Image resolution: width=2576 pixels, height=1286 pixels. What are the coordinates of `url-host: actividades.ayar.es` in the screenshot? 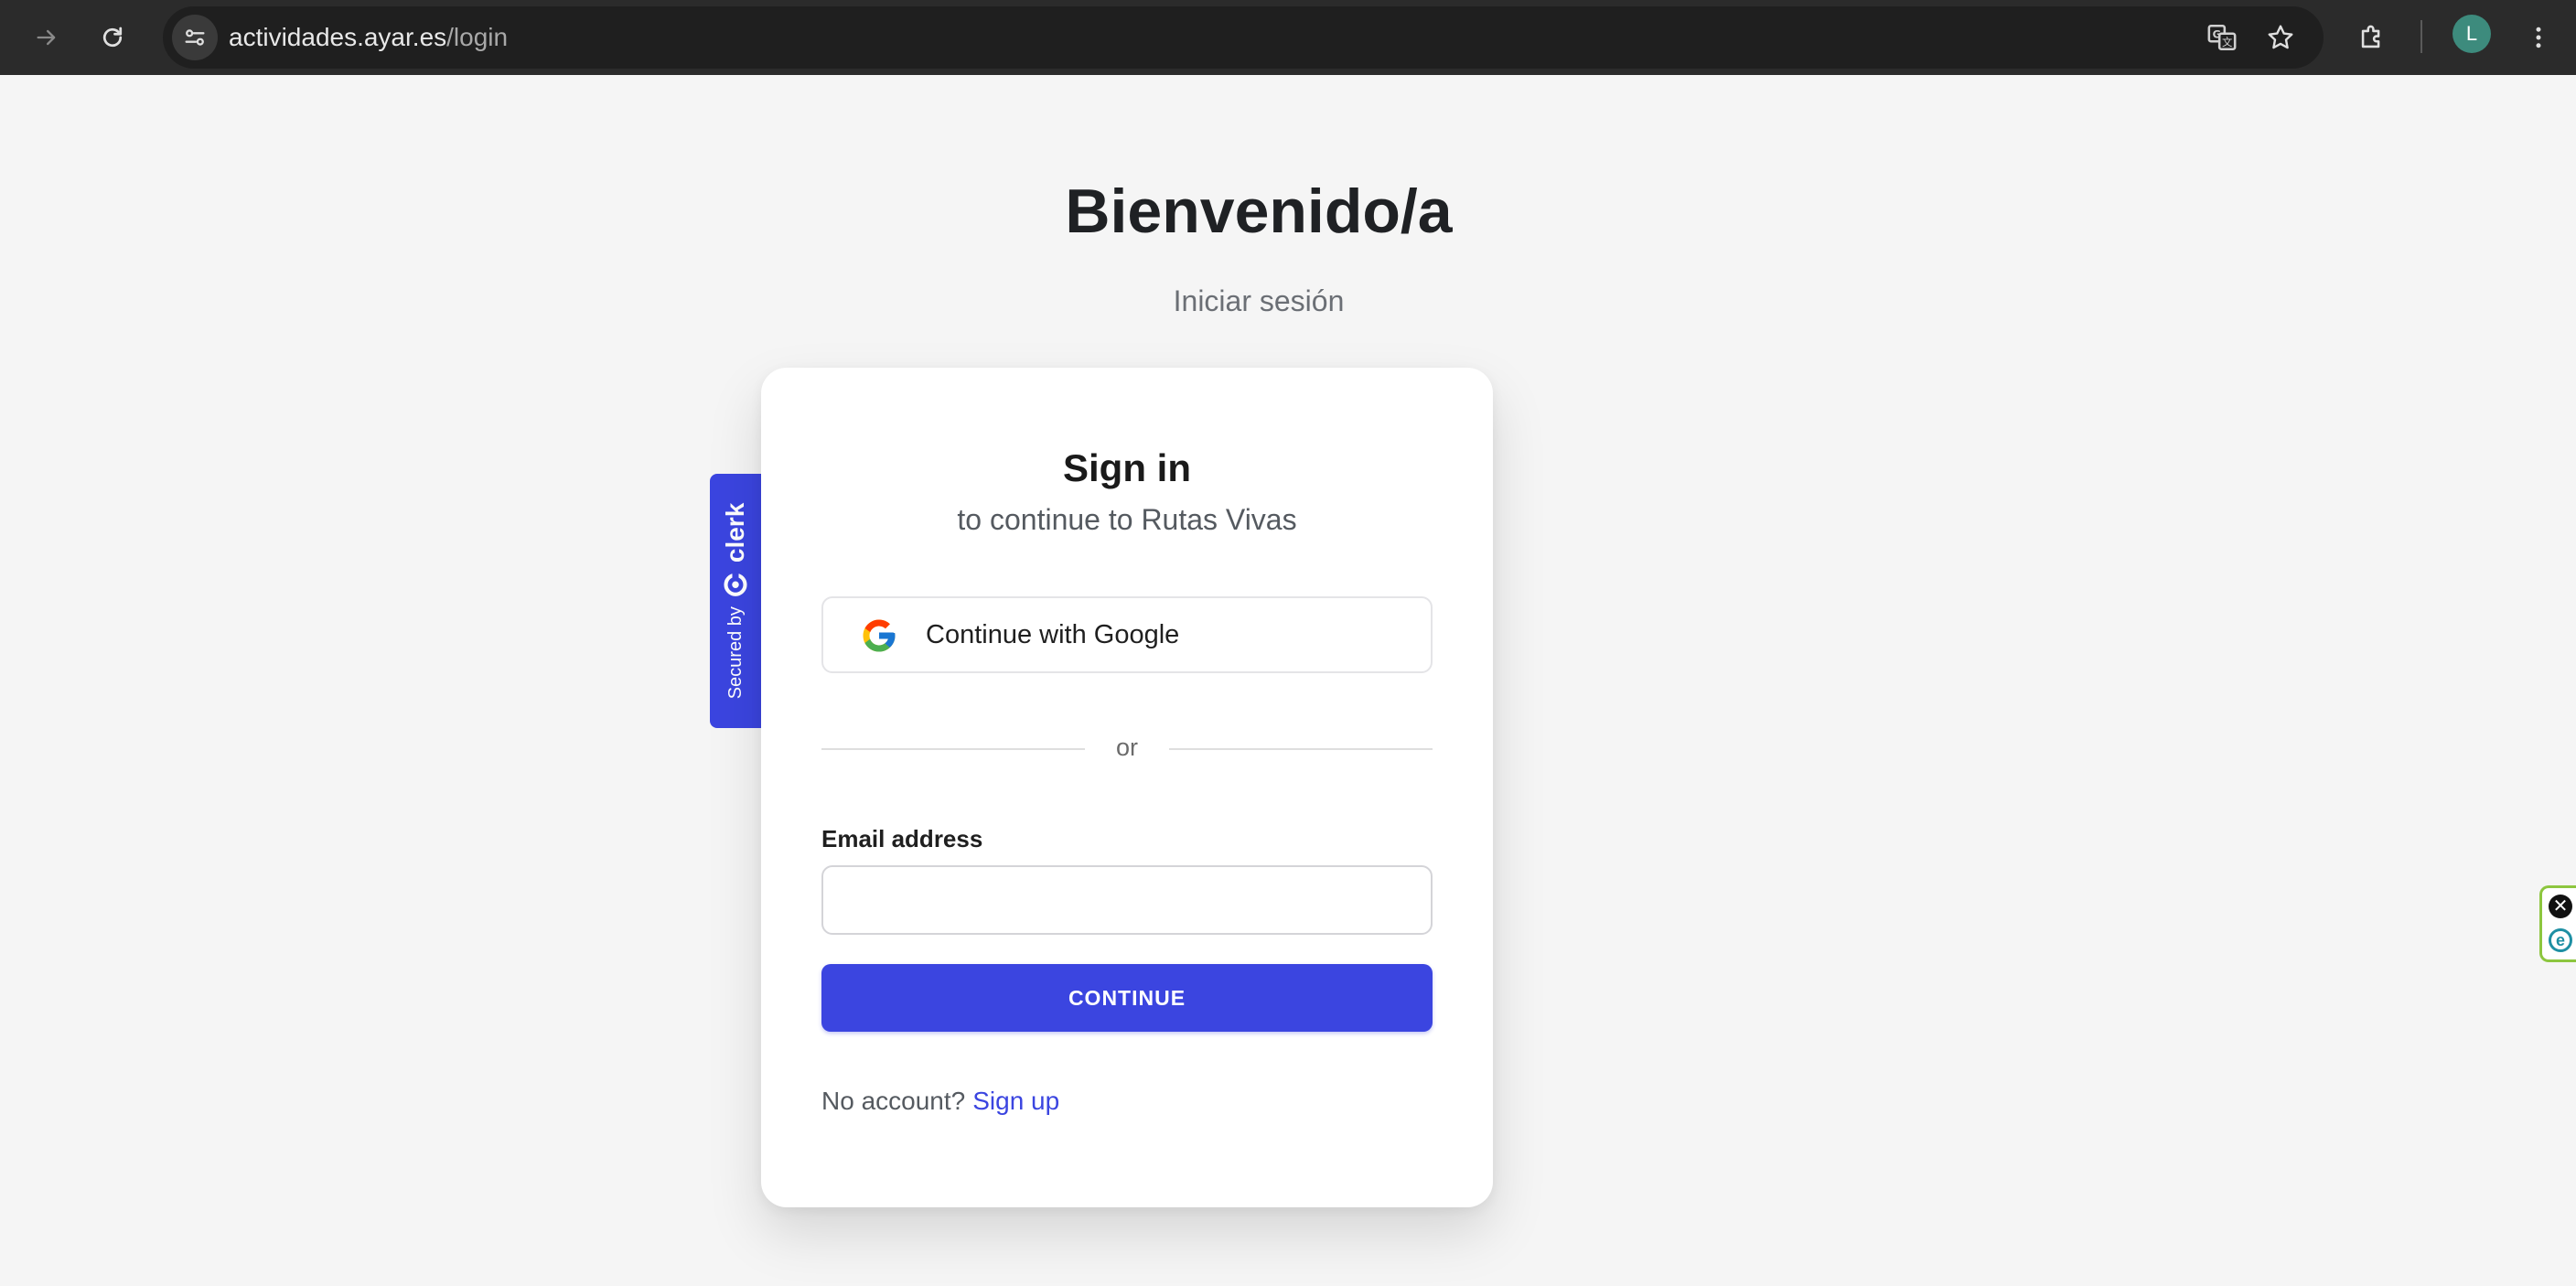 It's located at (338, 37).